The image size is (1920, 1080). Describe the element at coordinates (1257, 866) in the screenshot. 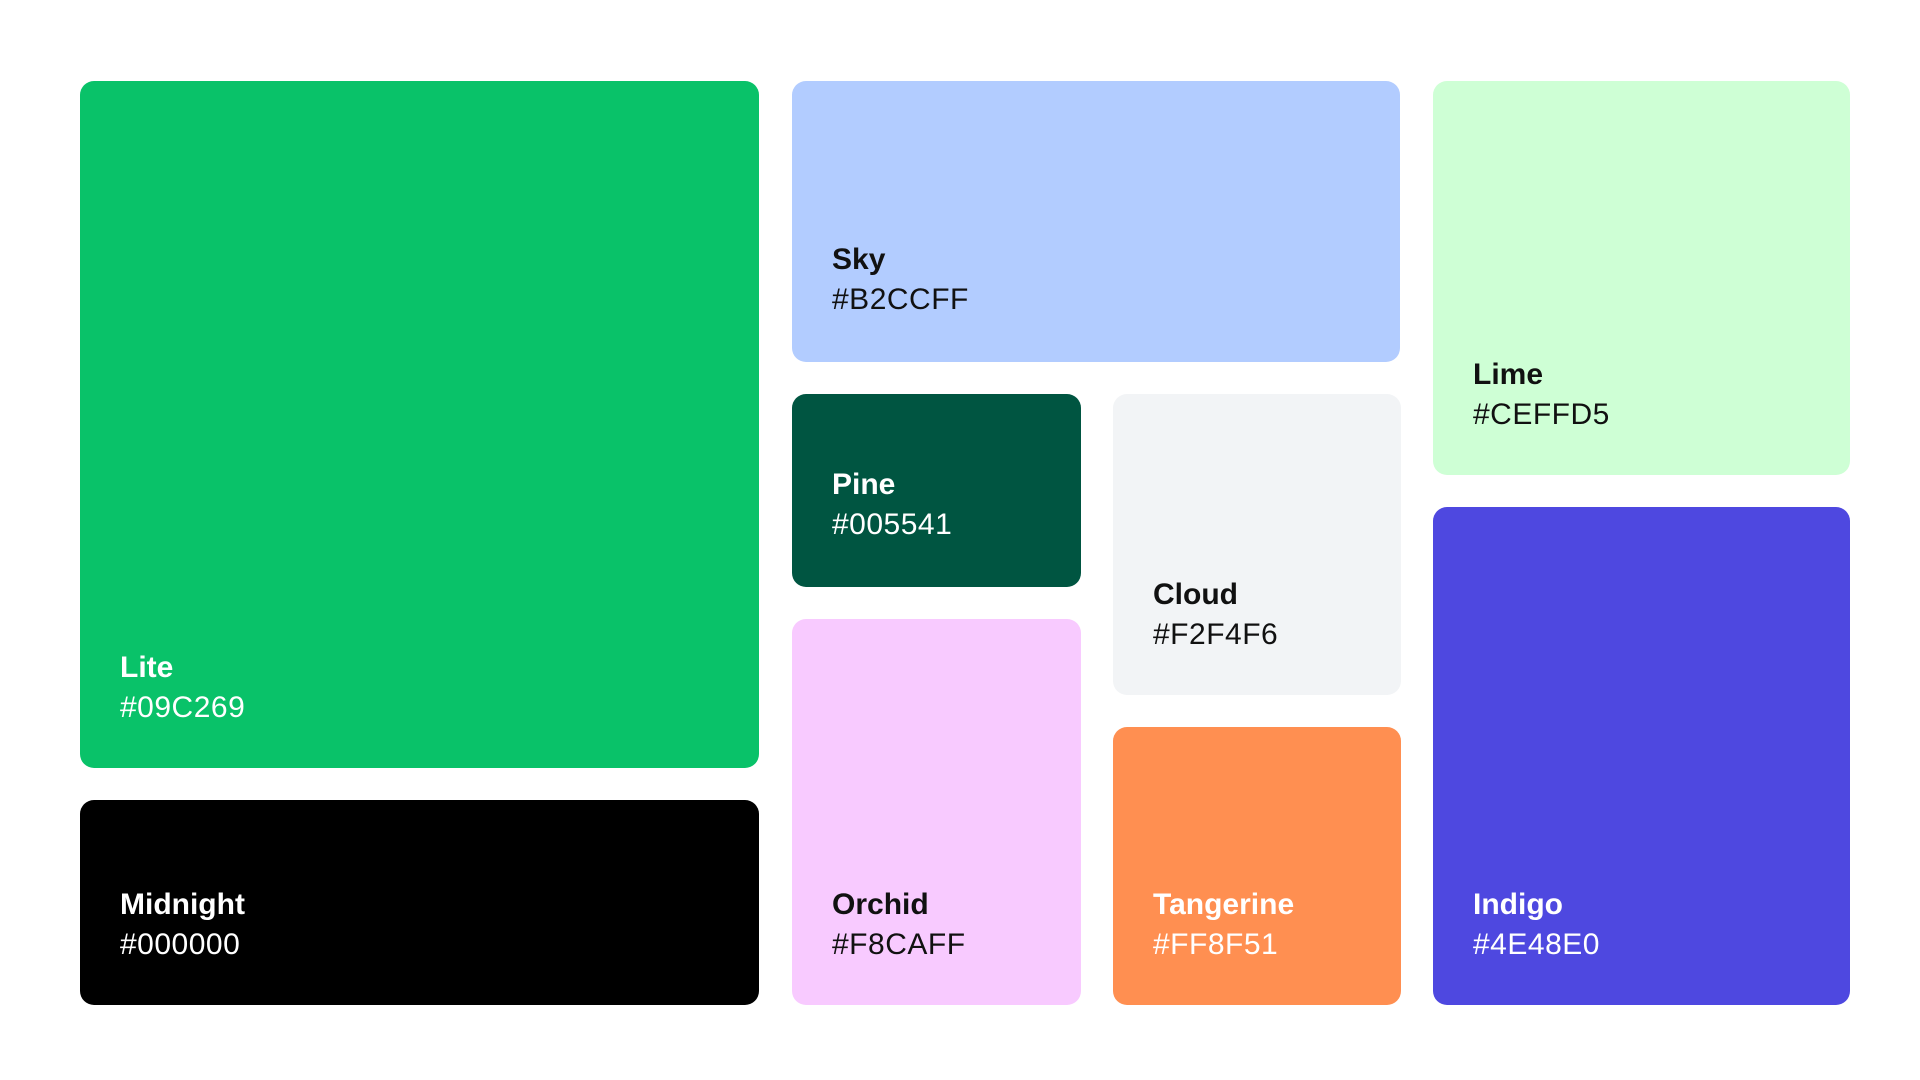

I see `swatch-tangerine: Tangerine #FF8F51` at that location.